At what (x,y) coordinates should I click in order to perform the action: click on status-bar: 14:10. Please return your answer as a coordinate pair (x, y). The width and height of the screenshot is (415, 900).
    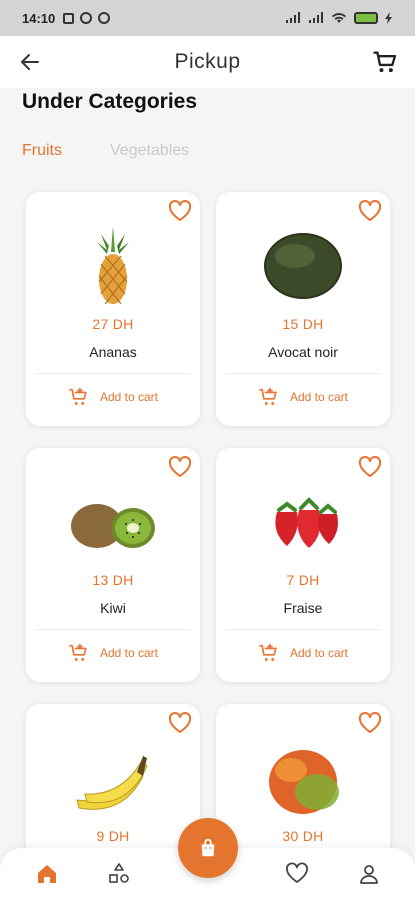
    Looking at the image, I should click on (207, 18).